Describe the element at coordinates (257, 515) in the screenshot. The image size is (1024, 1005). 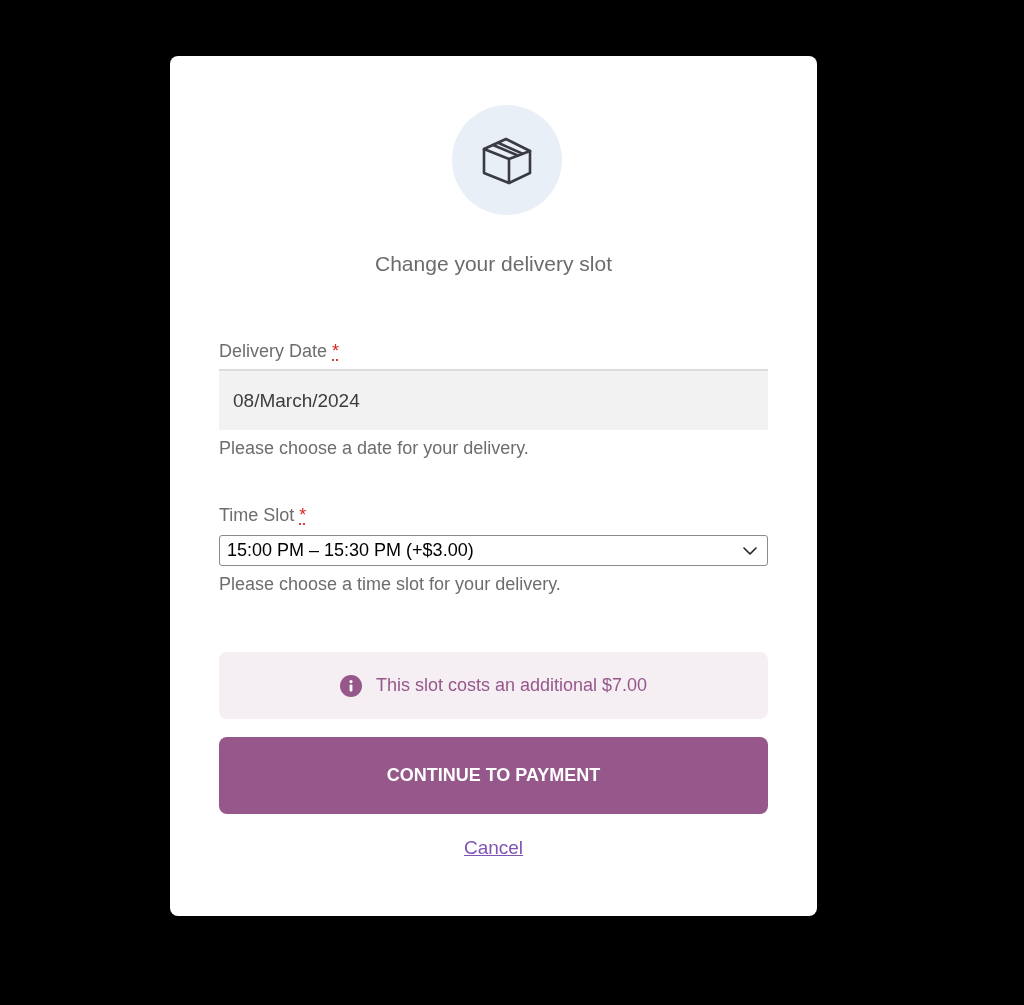
I see `field-label: Time Slot` at that location.